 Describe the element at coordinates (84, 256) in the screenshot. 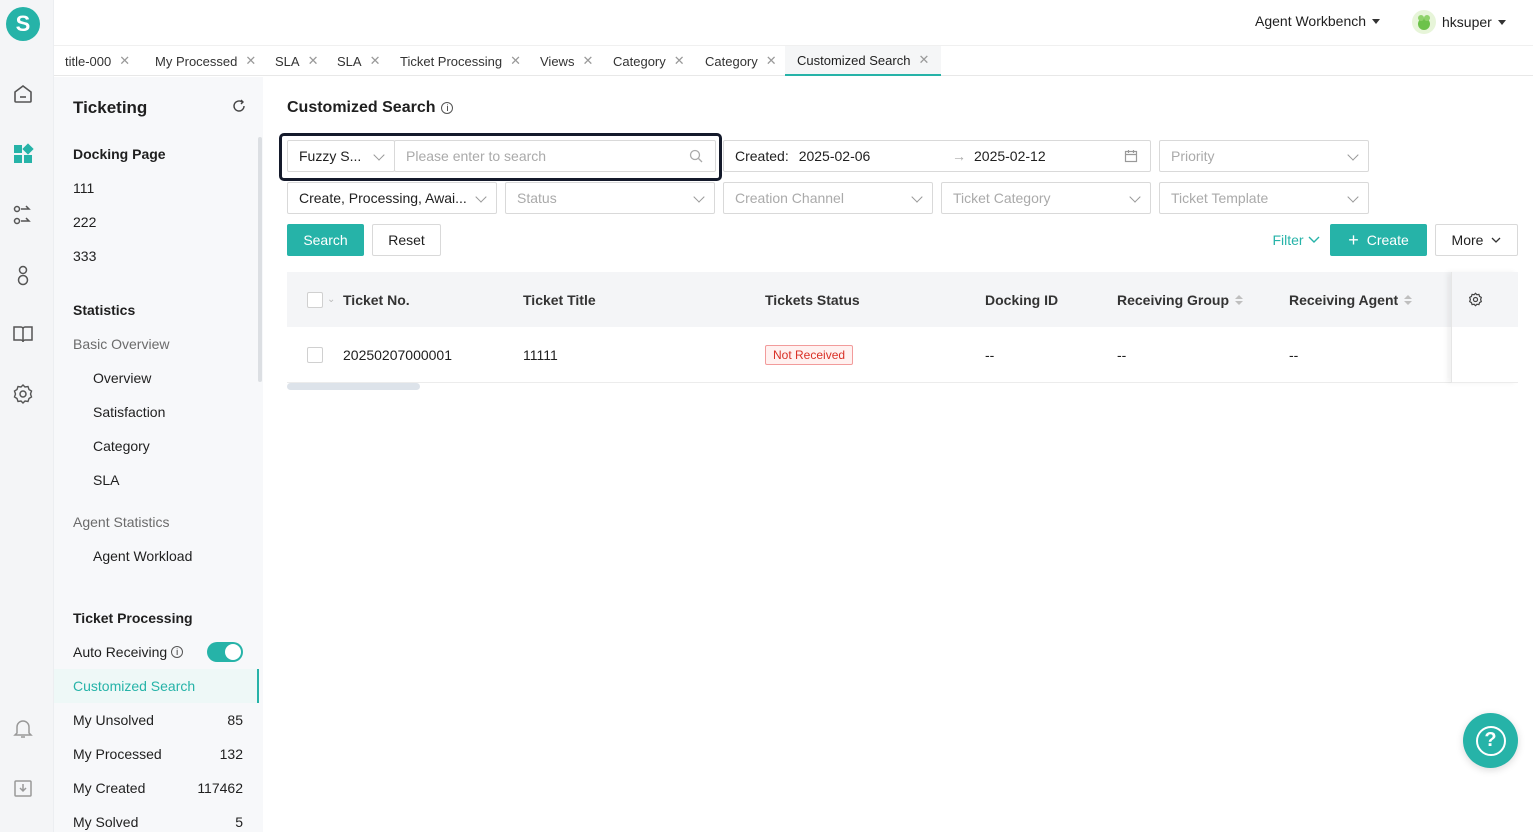

I see `sidebar-item-333: 333` at that location.